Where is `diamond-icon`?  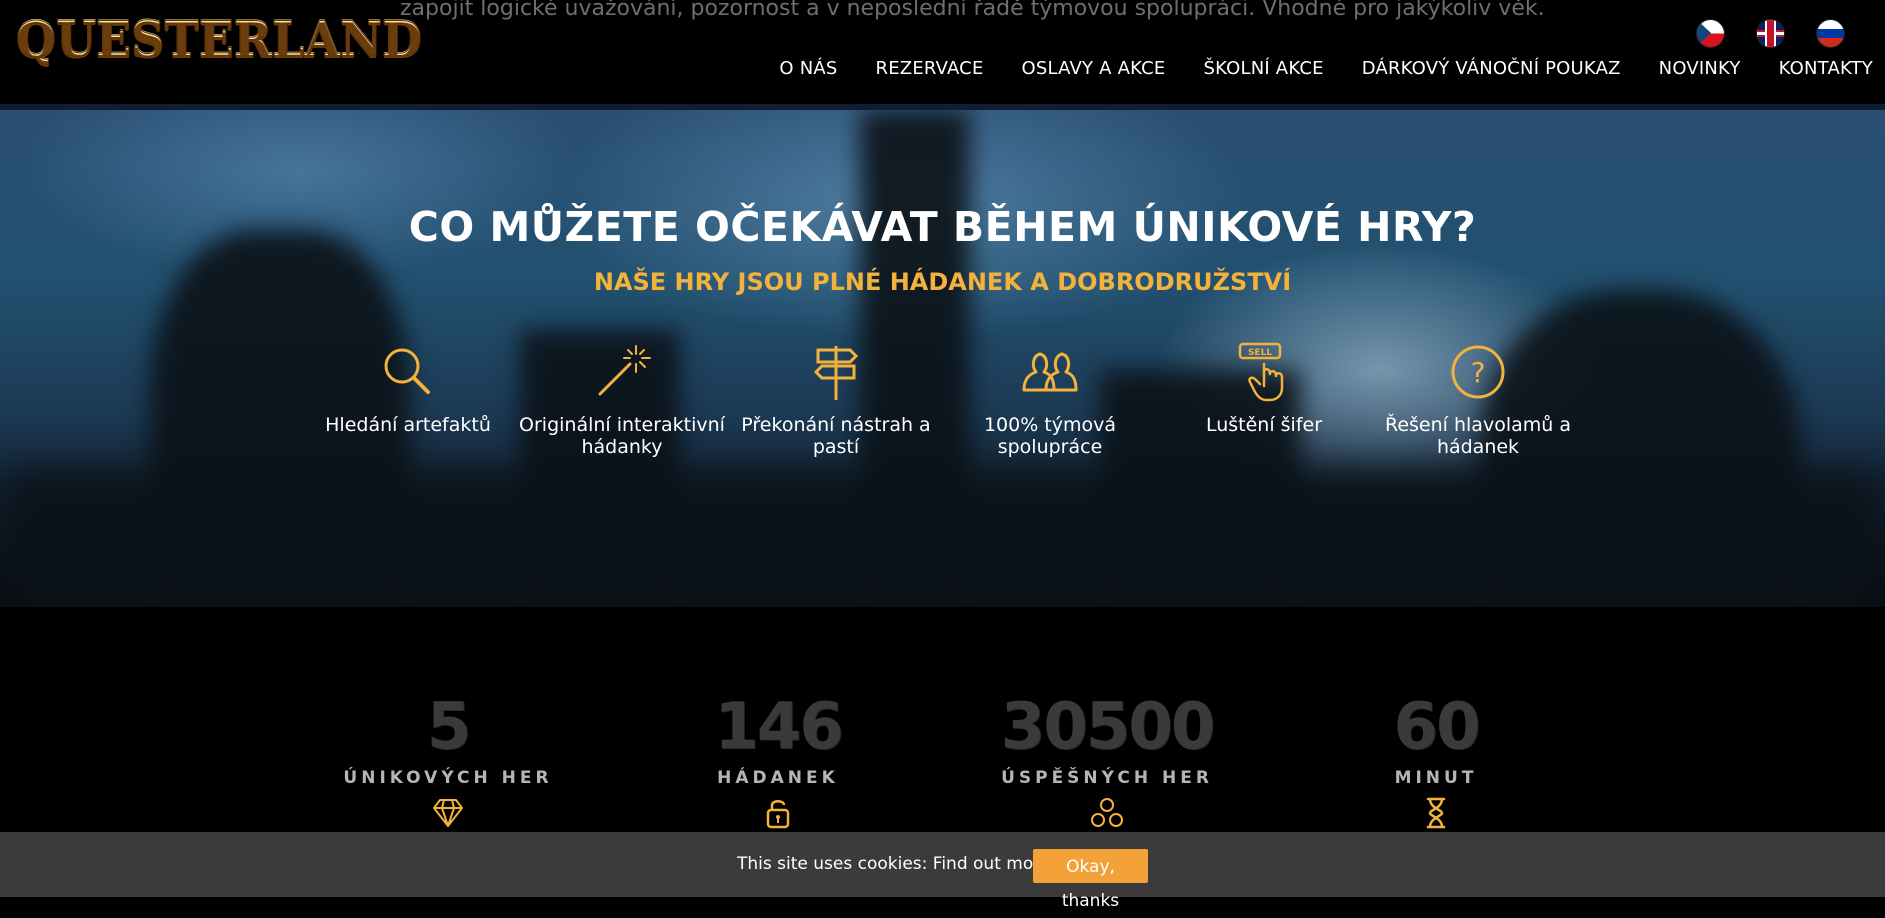 diamond-icon is located at coordinates (448, 813).